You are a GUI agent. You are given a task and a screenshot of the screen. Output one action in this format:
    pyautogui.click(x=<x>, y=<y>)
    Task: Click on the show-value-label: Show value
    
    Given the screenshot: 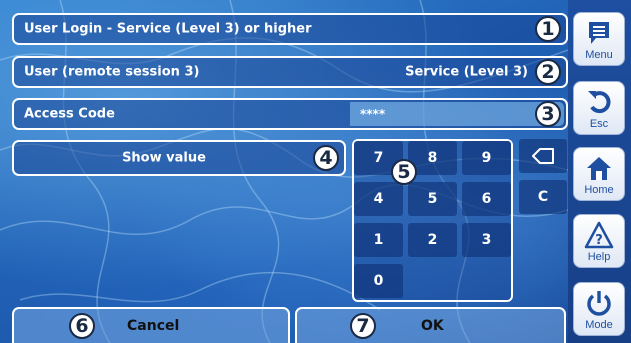 What is the action you would take?
    pyautogui.click(x=164, y=158)
    